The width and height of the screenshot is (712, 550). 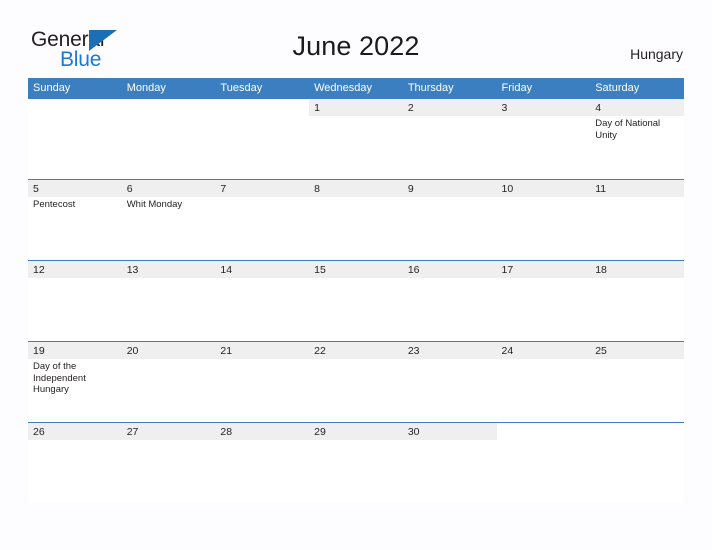 I want to click on calendar-day-cell: 16, so click(x=449, y=301).